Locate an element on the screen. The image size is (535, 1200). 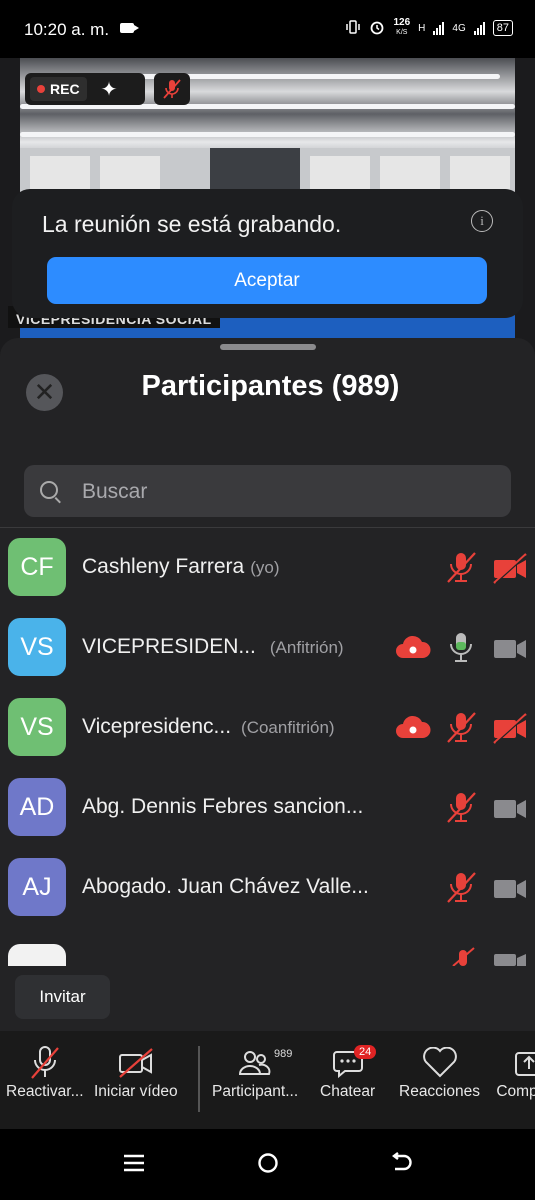
signal-icon is located at coordinates (439, 28).